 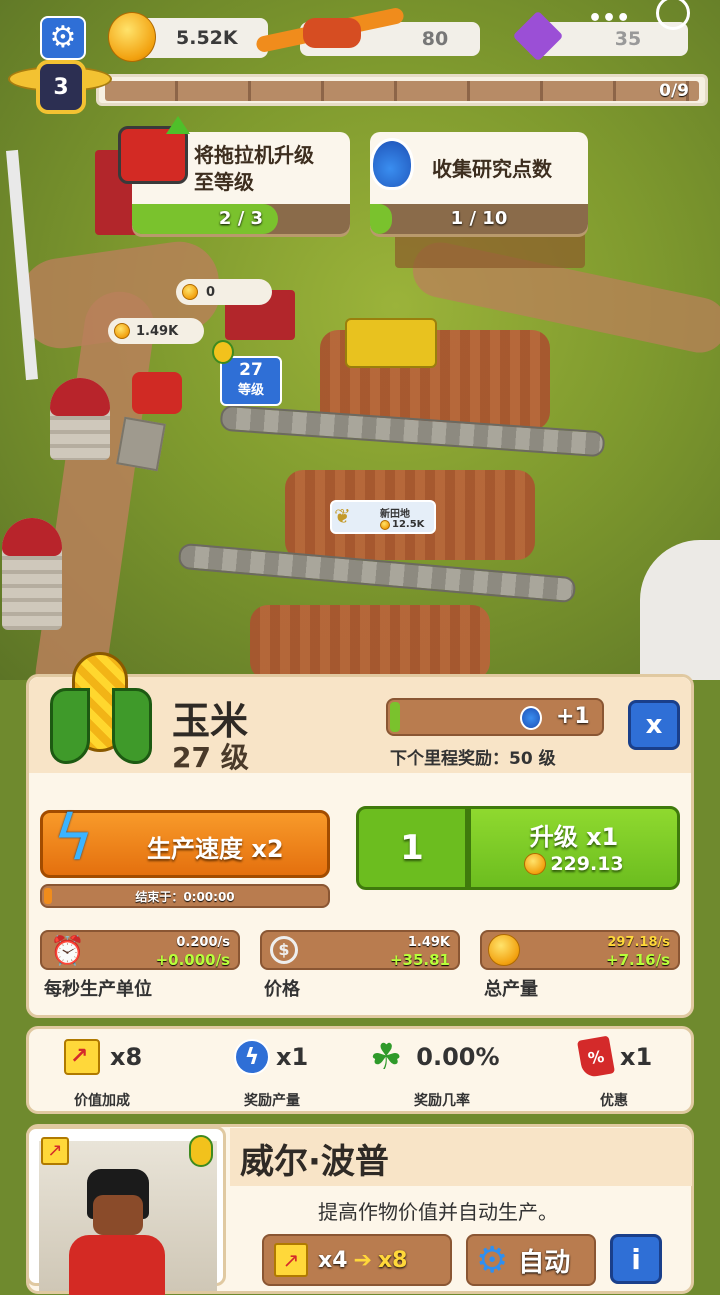 I want to click on harvester, so click(x=391, y=343).